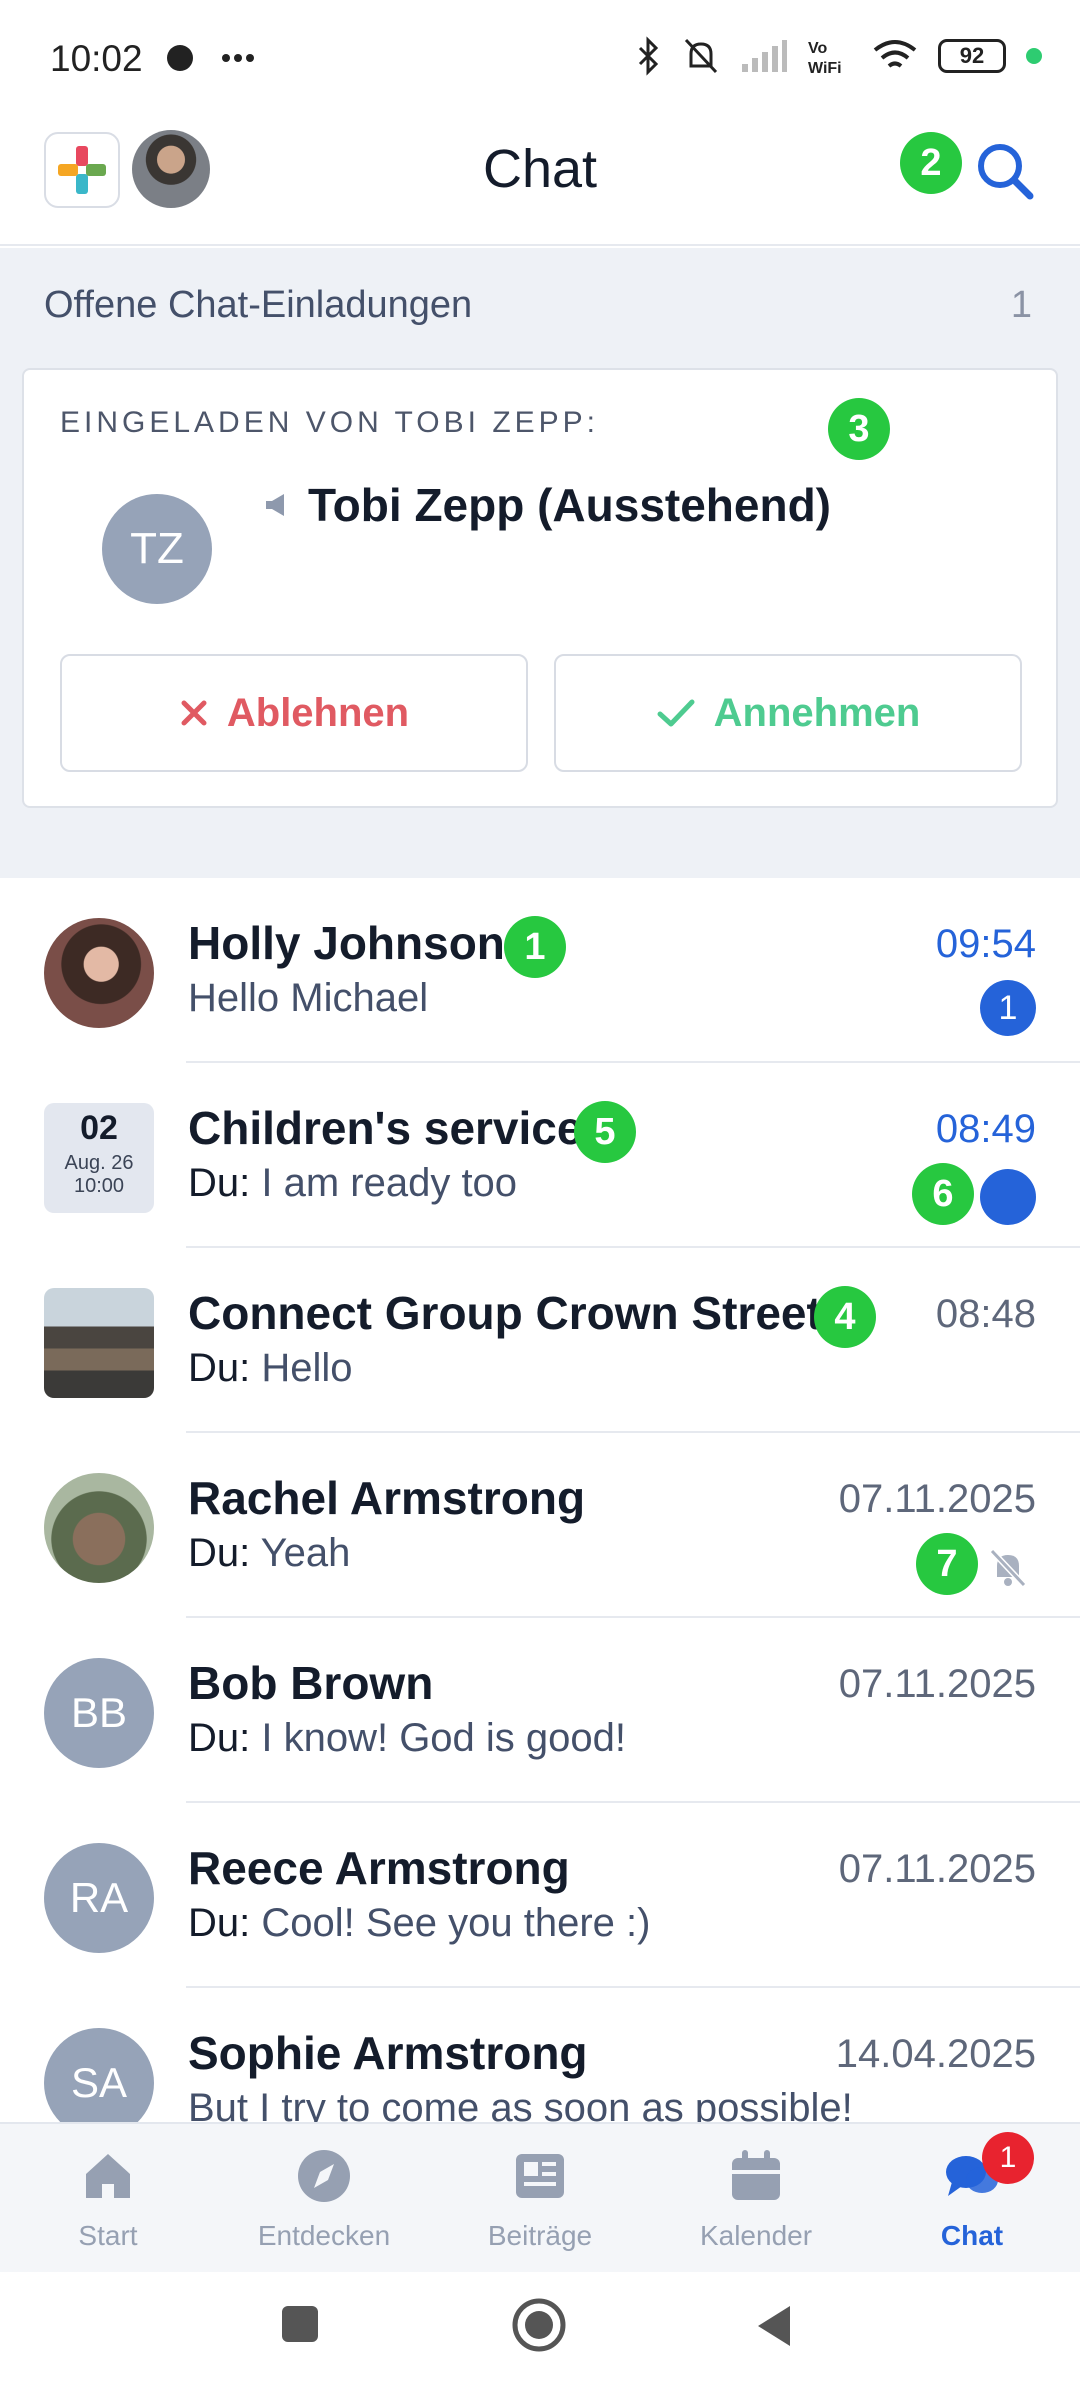 Image resolution: width=1080 pixels, height=2400 pixels. I want to click on chat-time: 14.04.2025, so click(935, 2054).